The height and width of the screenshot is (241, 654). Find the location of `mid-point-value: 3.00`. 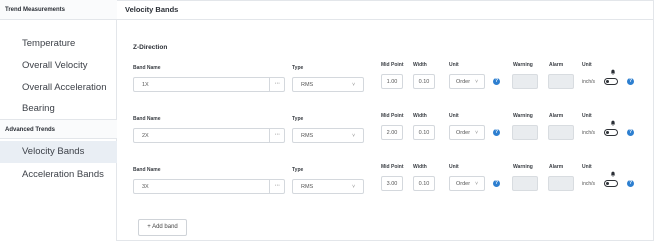

mid-point-value: 3.00 is located at coordinates (392, 183).